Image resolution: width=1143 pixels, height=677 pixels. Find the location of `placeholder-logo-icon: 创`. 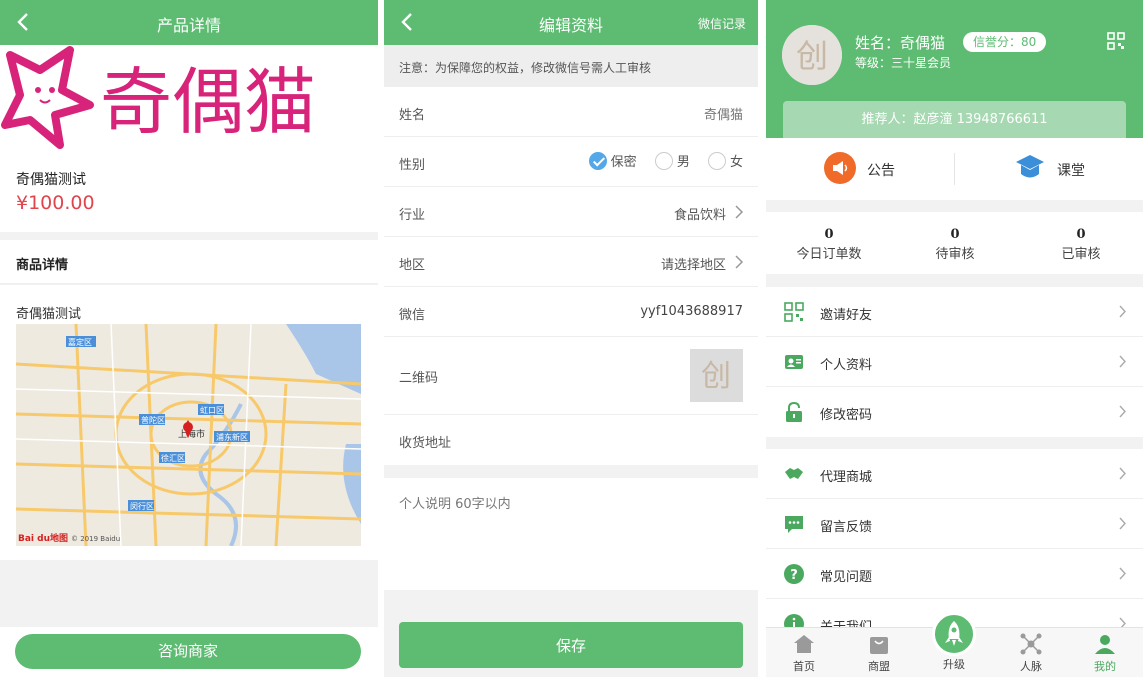

placeholder-logo-icon: 创 is located at coordinates (716, 375).